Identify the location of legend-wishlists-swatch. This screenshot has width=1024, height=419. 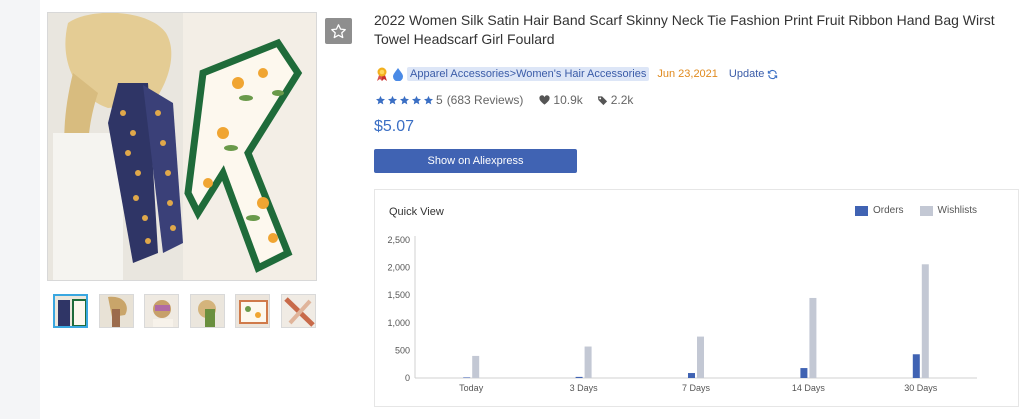
(926, 210).